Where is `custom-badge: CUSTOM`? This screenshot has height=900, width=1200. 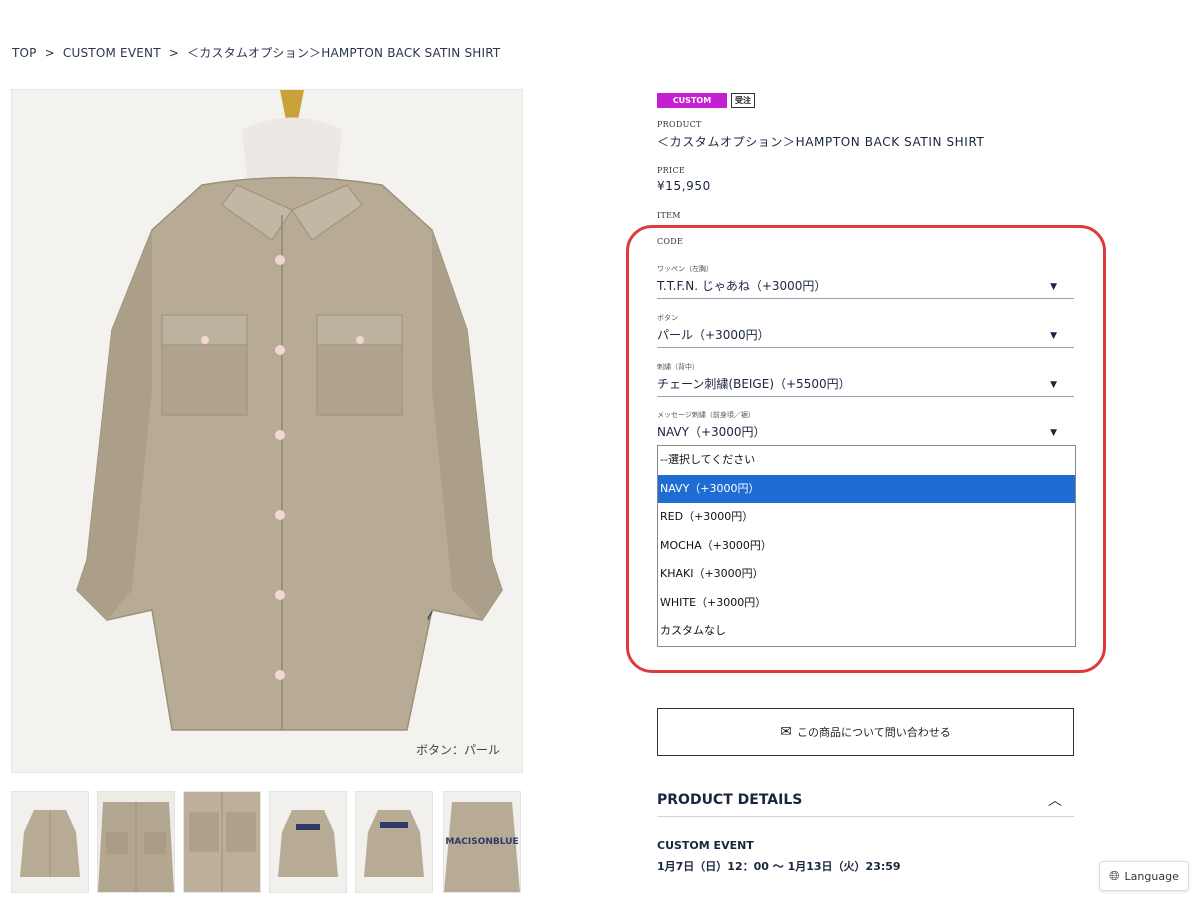 custom-badge: CUSTOM is located at coordinates (692, 100).